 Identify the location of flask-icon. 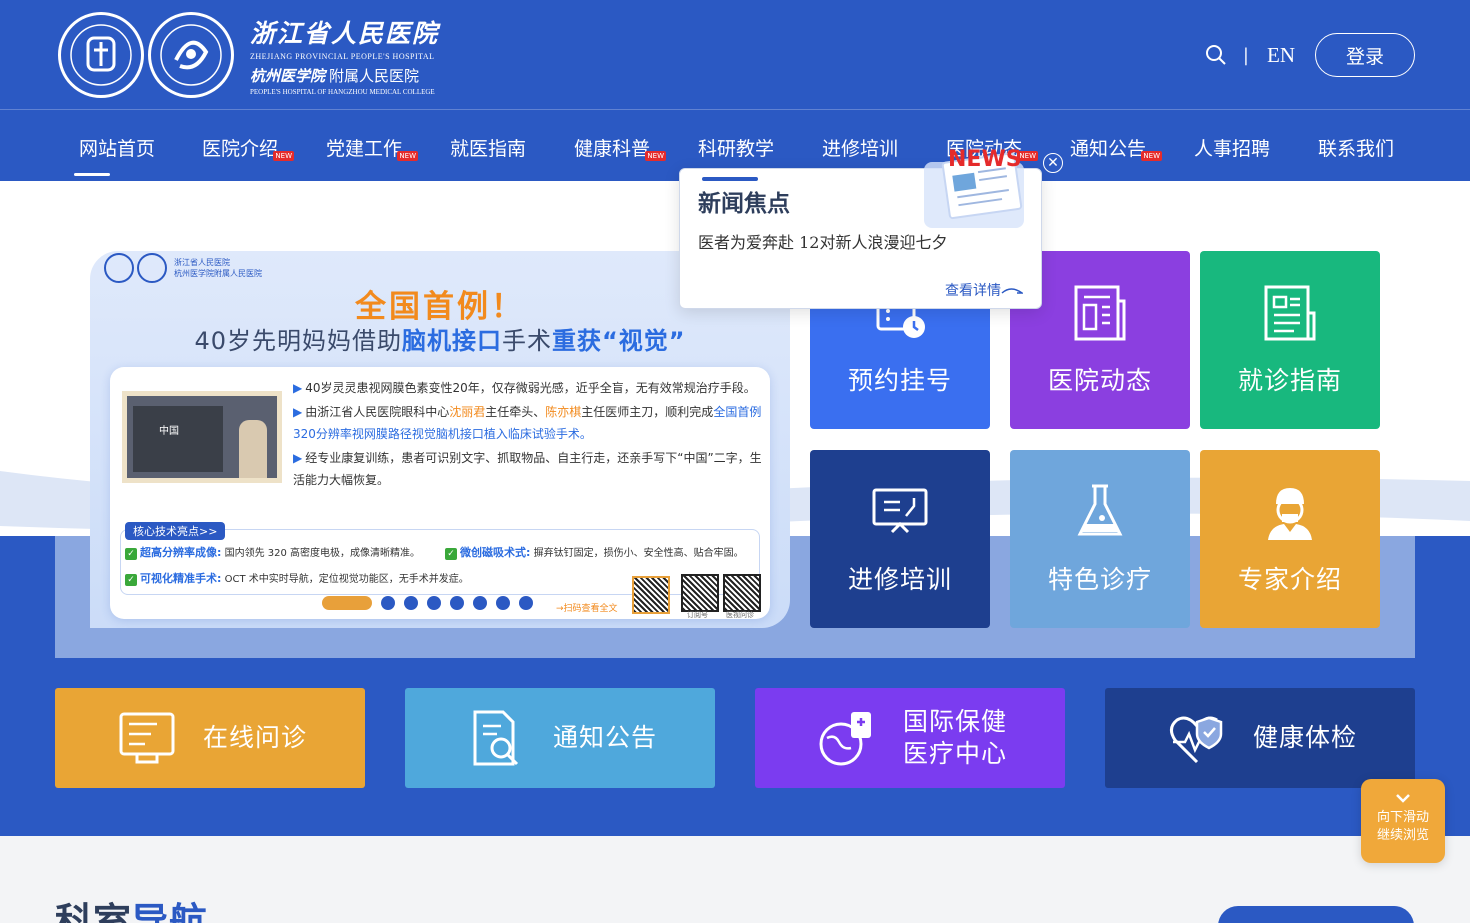
(1100, 510).